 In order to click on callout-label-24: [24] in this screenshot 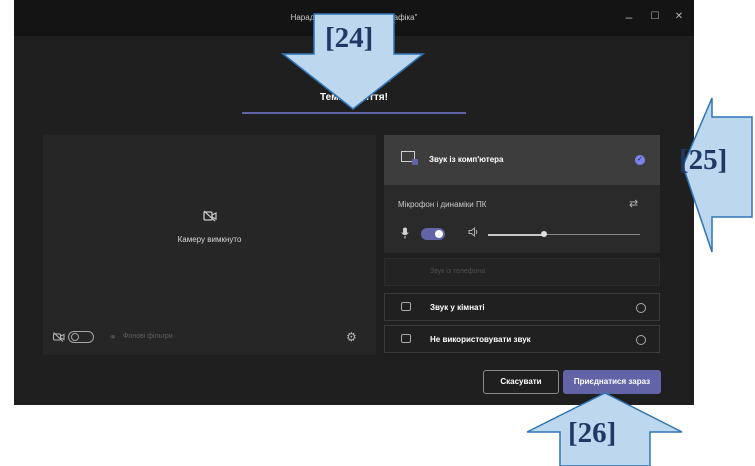, I will do `click(349, 38)`.